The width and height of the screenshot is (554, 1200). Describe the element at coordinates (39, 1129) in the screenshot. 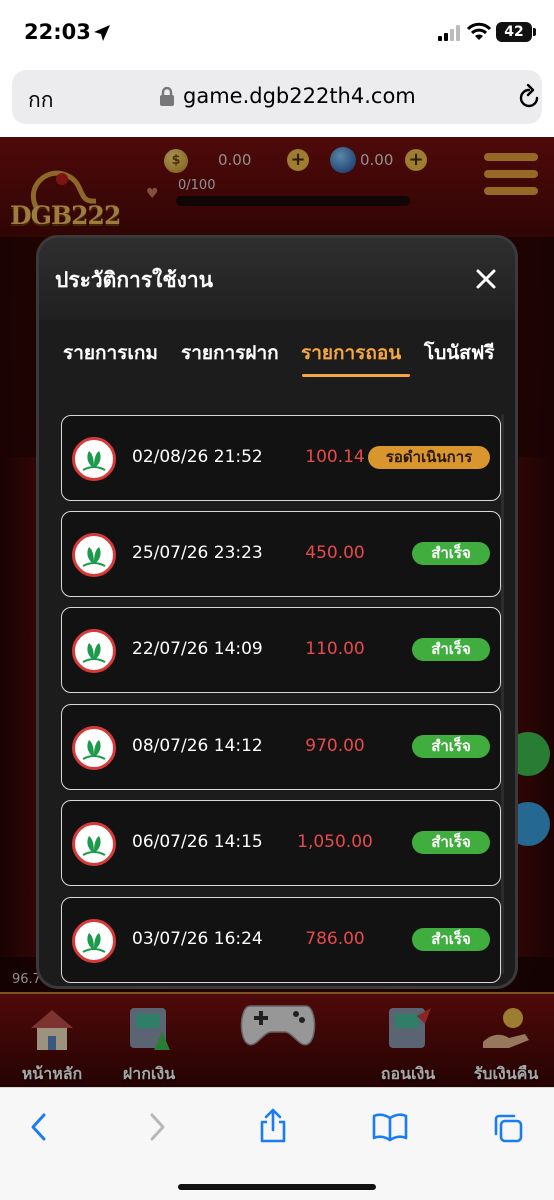

I see `back-icon` at that location.